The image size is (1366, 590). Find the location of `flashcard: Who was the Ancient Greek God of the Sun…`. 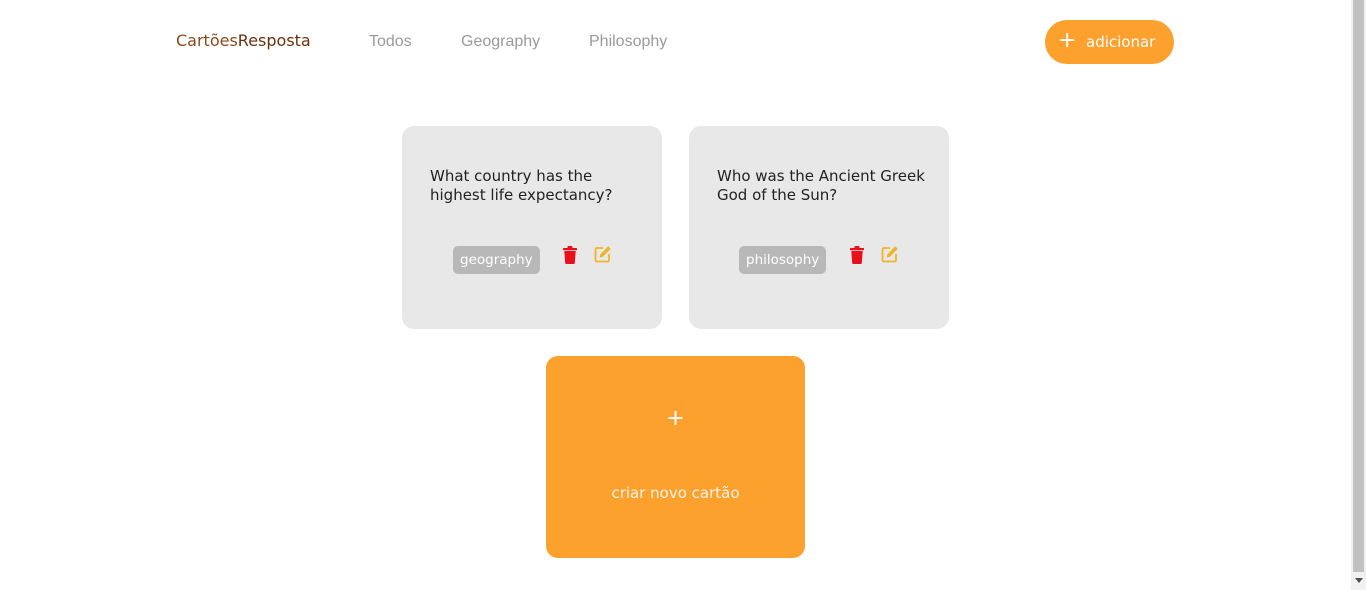

flashcard: Who was the Ancient Greek God of the Sun… is located at coordinates (819, 227).